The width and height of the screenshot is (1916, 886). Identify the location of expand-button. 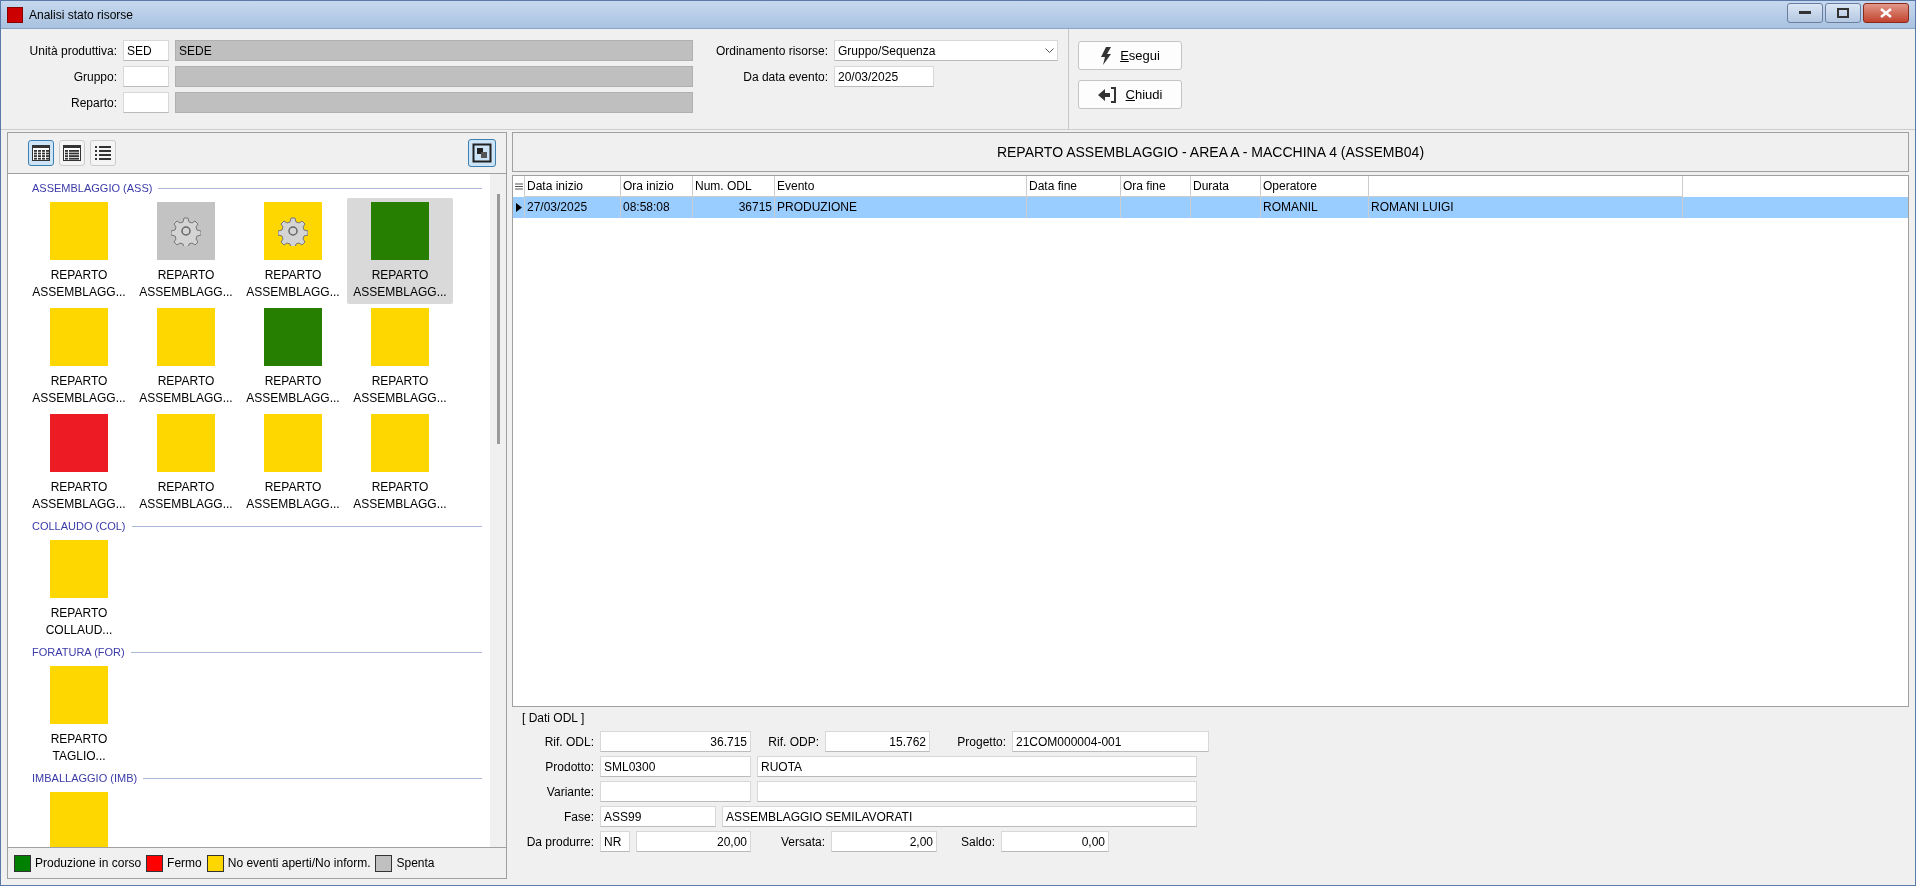
(482, 153).